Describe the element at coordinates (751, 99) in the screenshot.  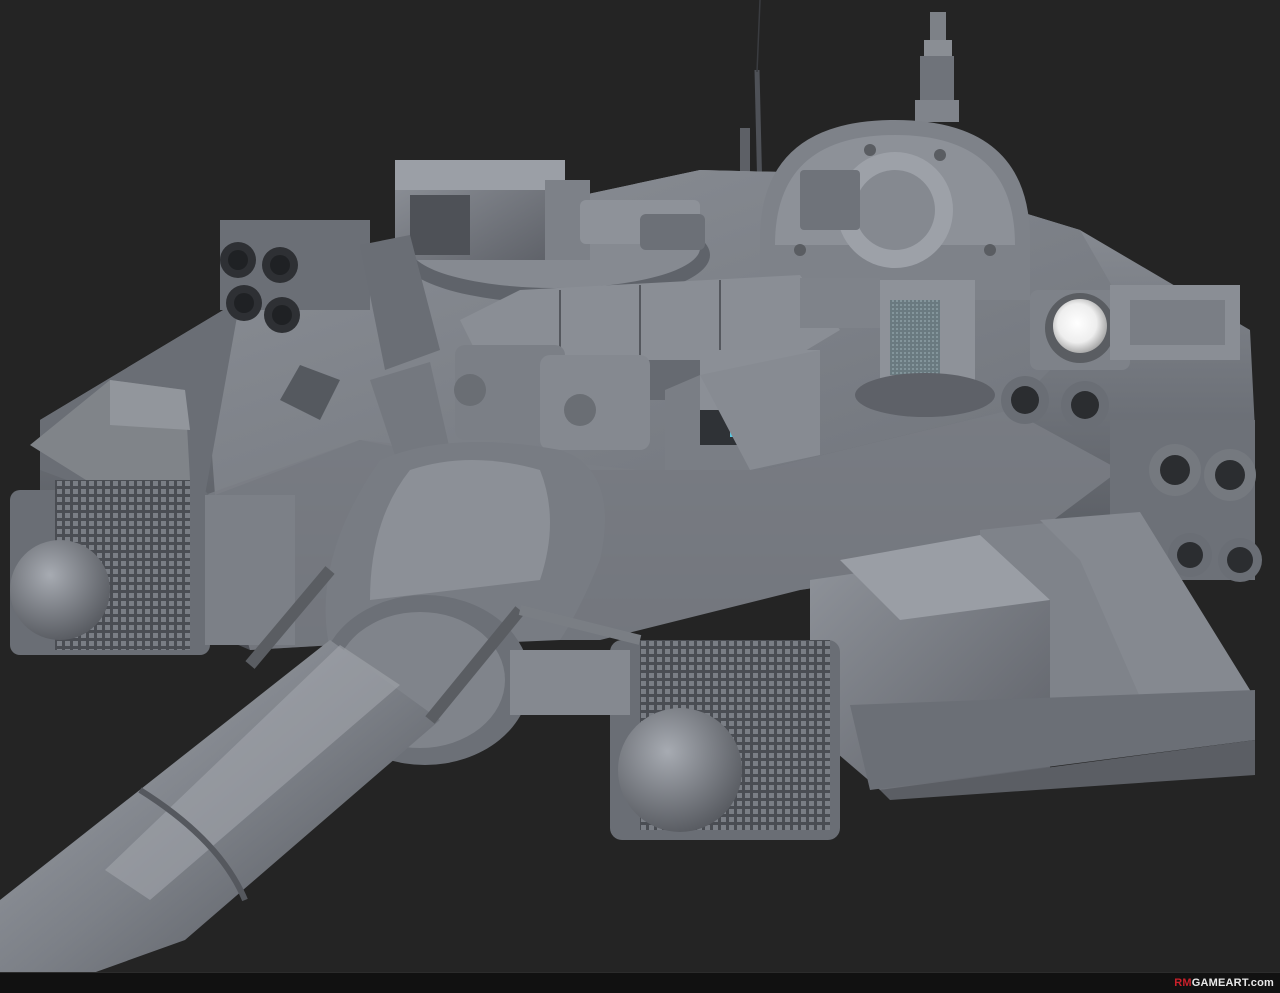
I see `antenna` at that location.